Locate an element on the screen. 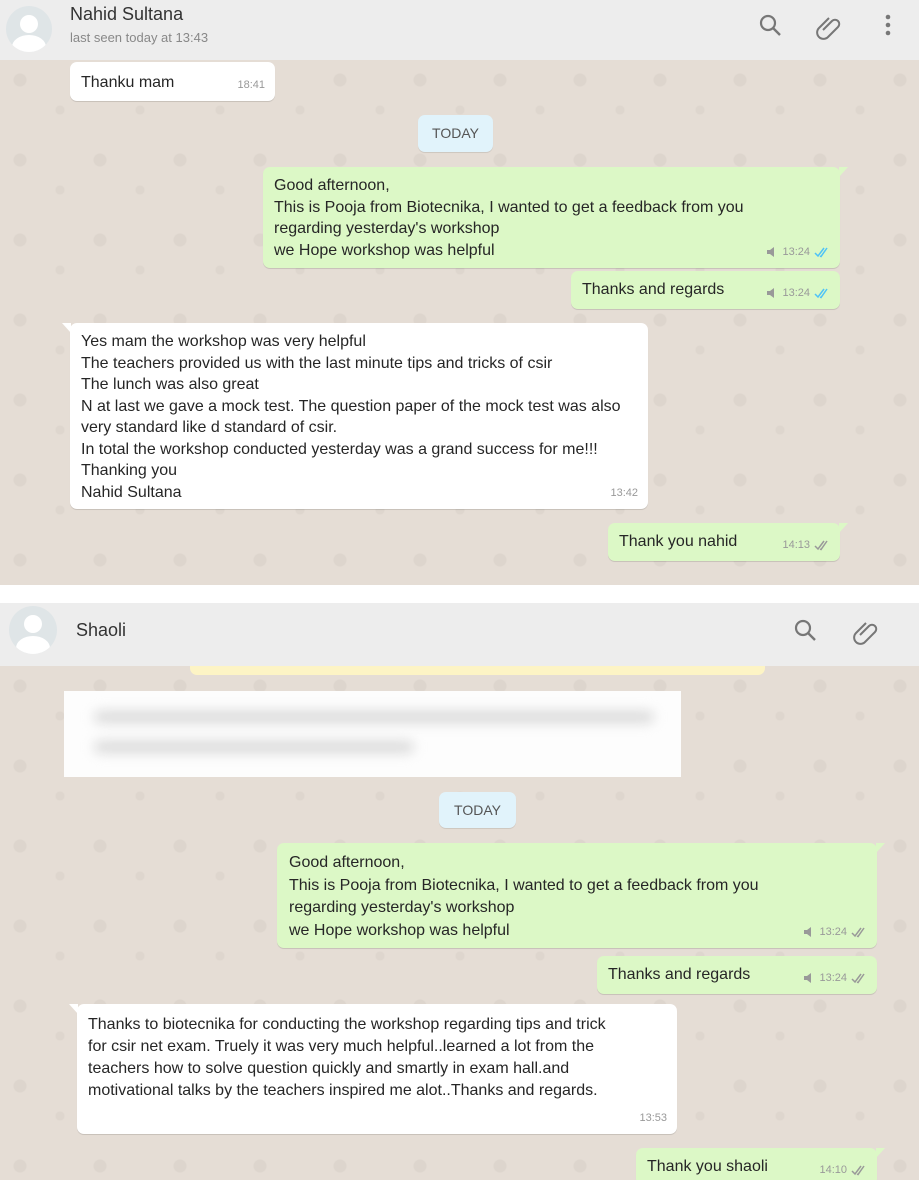 Image resolution: width=919 pixels, height=1180 pixels. message-text: Thanku mam is located at coordinates (128, 82).